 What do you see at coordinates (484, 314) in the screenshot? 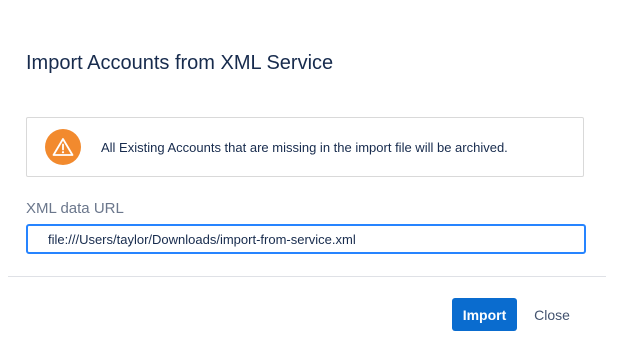
I see `import-button: Import` at bounding box center [484, 314].